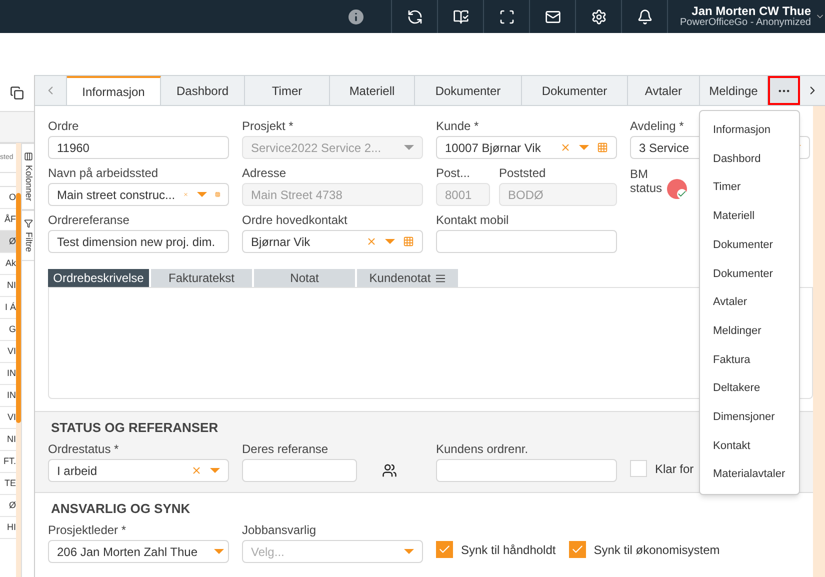  I want to click on menu-item: Materiell, so click(749, 216).